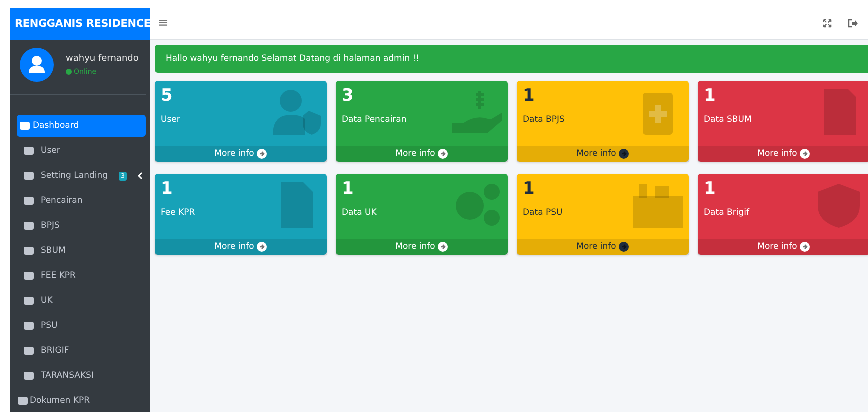 The width and height of the screenshot is (868, 412). What do you see at coordinates (81, 351) in the screenshot?
I see `sidebar-item: BRIGIF` at bounding box center [81, 351].